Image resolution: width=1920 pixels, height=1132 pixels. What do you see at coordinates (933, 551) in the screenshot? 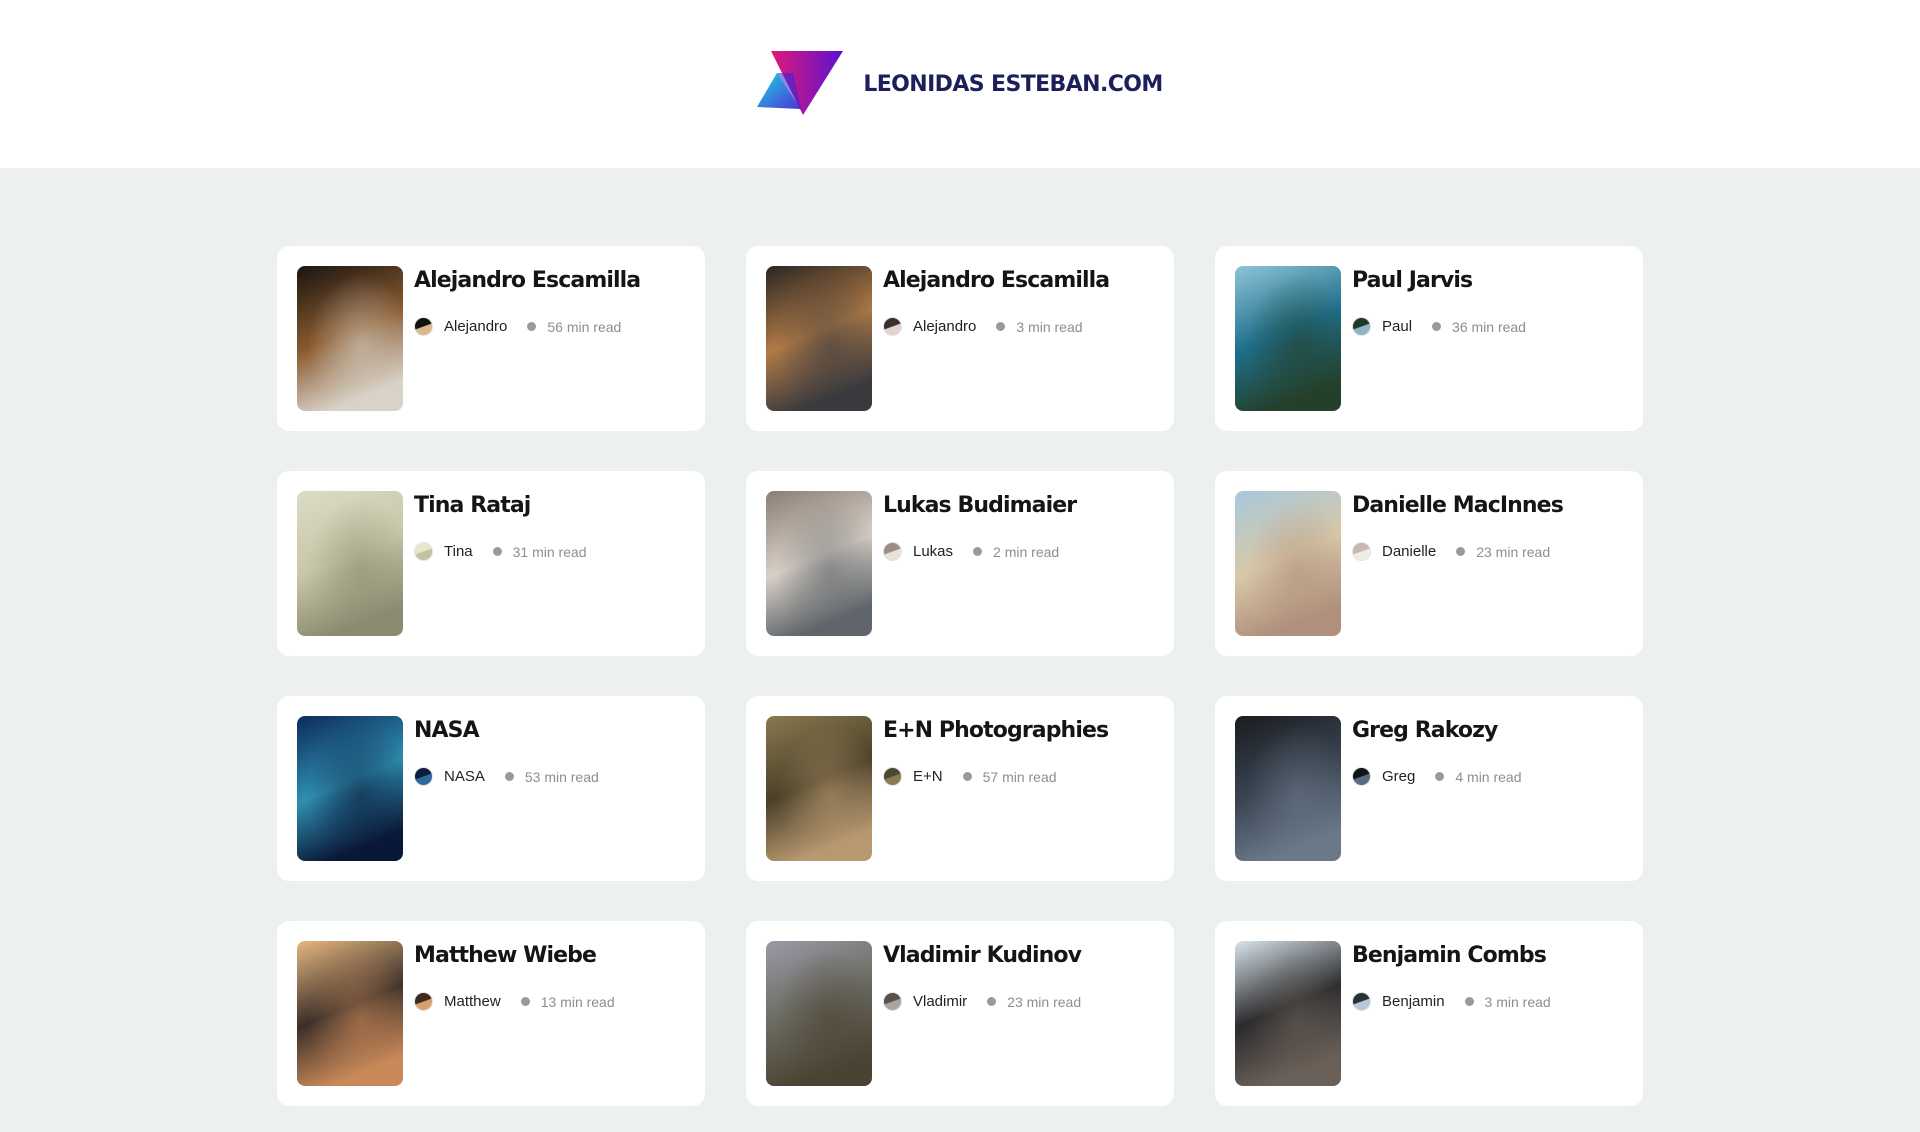
I see `author-name: Lukas` at bounding box center [933, 551].